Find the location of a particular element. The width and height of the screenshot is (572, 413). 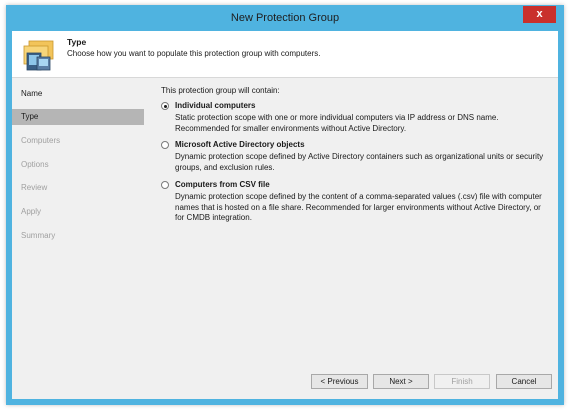

next-button: Next > is located at coordinates (401, 381).